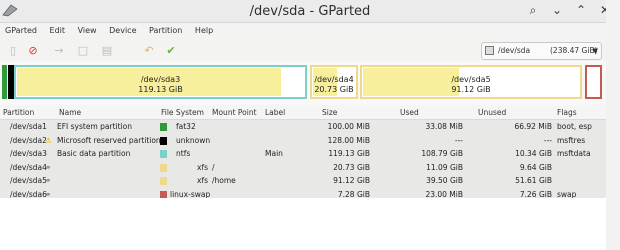 This screenshot has width=620, height=250. Describe the element at coordinates (567, 112) in the screenshot. I see `col-flags: Flags` at that location.